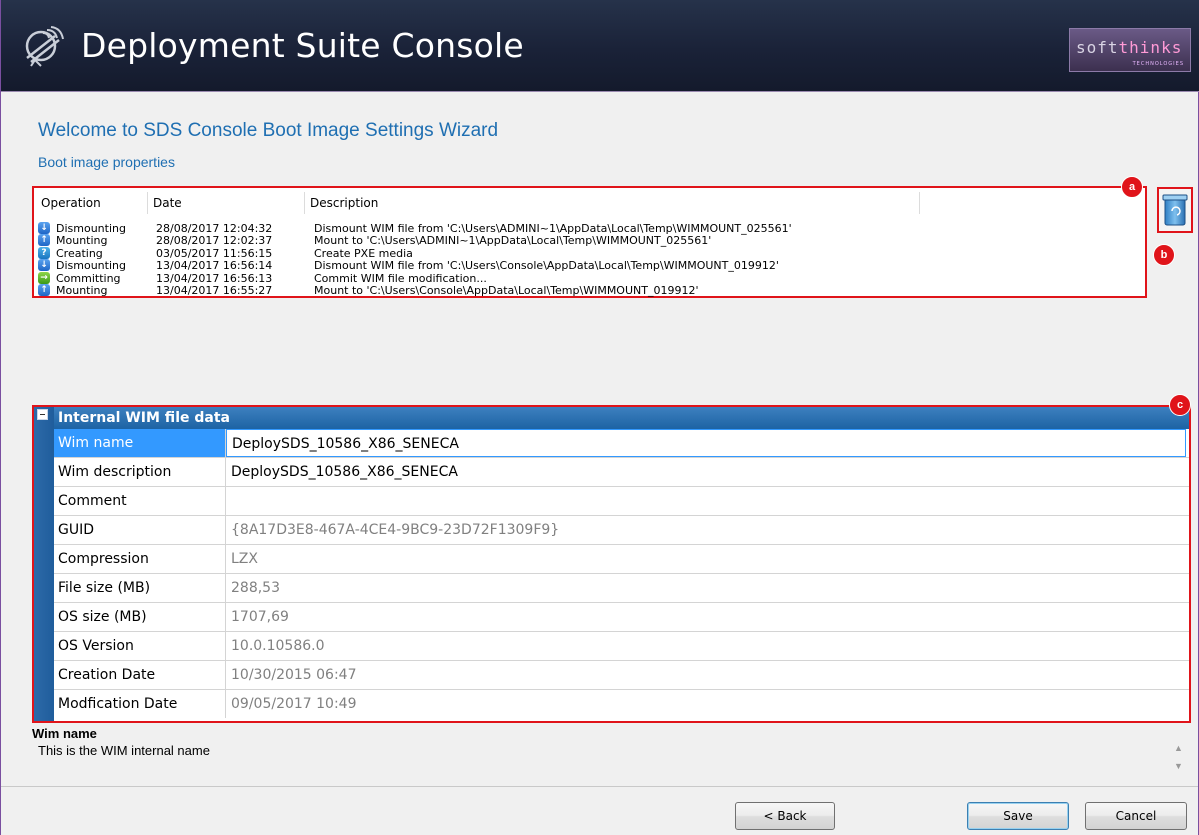 The width and height of the screenshot is (1199, 835). Describe the element at coordinates (44, 46) in the screenshot. I see `deployment-logo-icon` at that location.